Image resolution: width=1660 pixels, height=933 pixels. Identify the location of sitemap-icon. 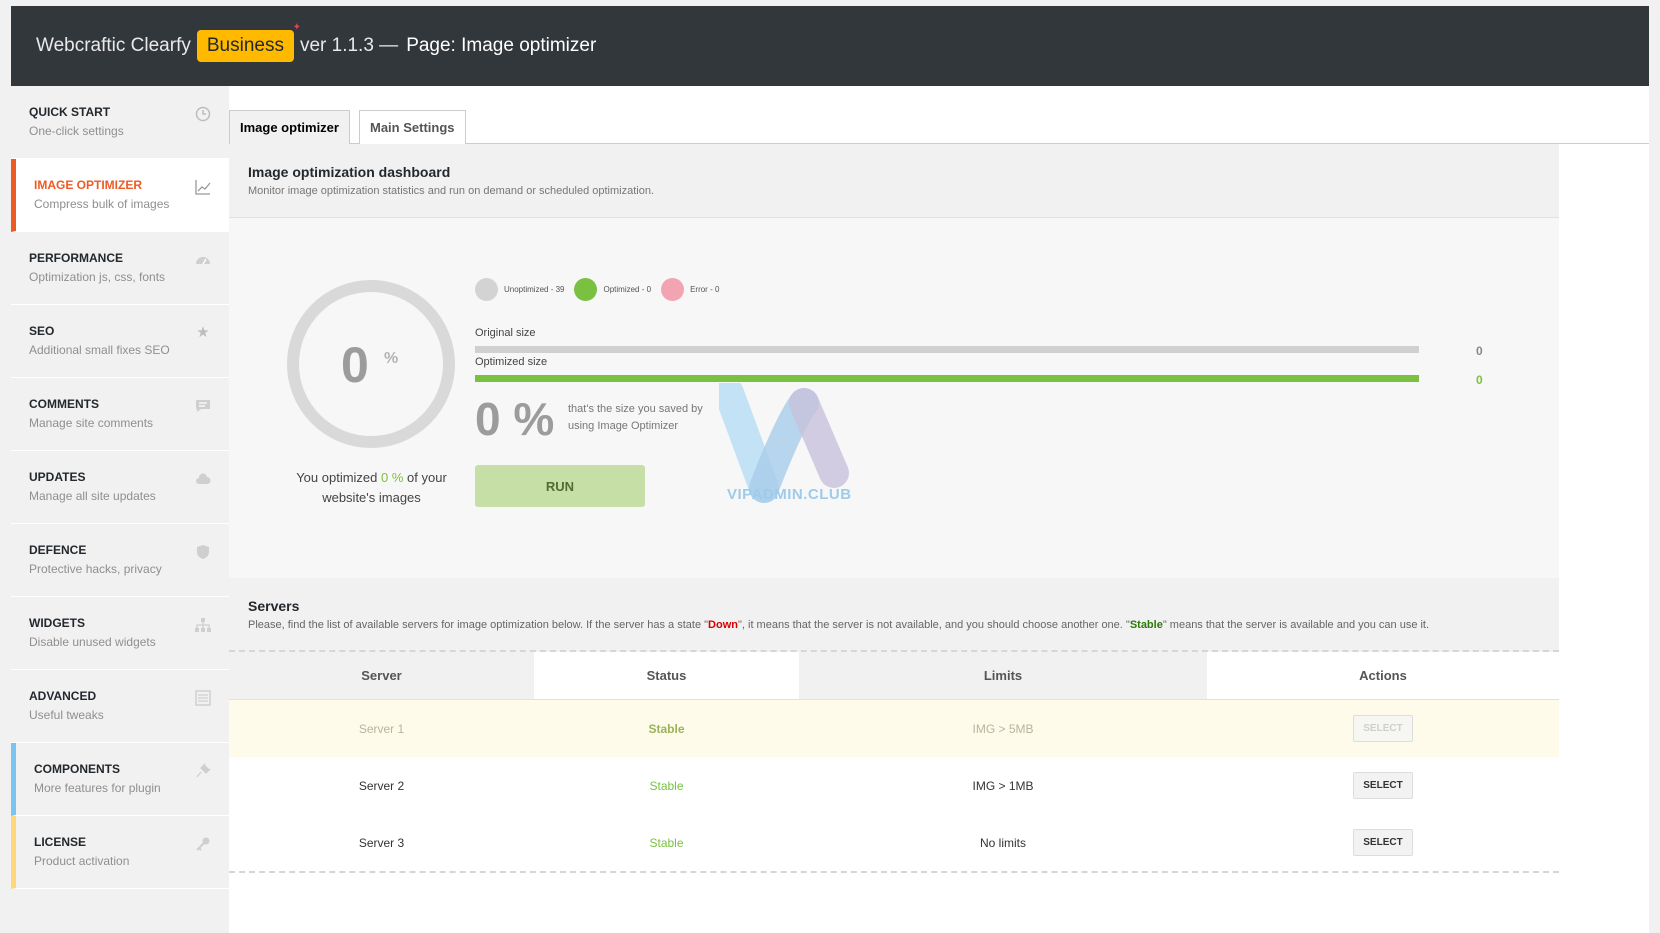
(203, 625).